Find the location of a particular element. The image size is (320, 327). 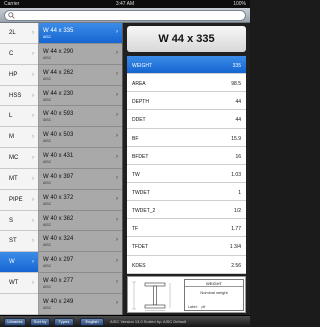

units-button: English is located at coordinates (92, 322).